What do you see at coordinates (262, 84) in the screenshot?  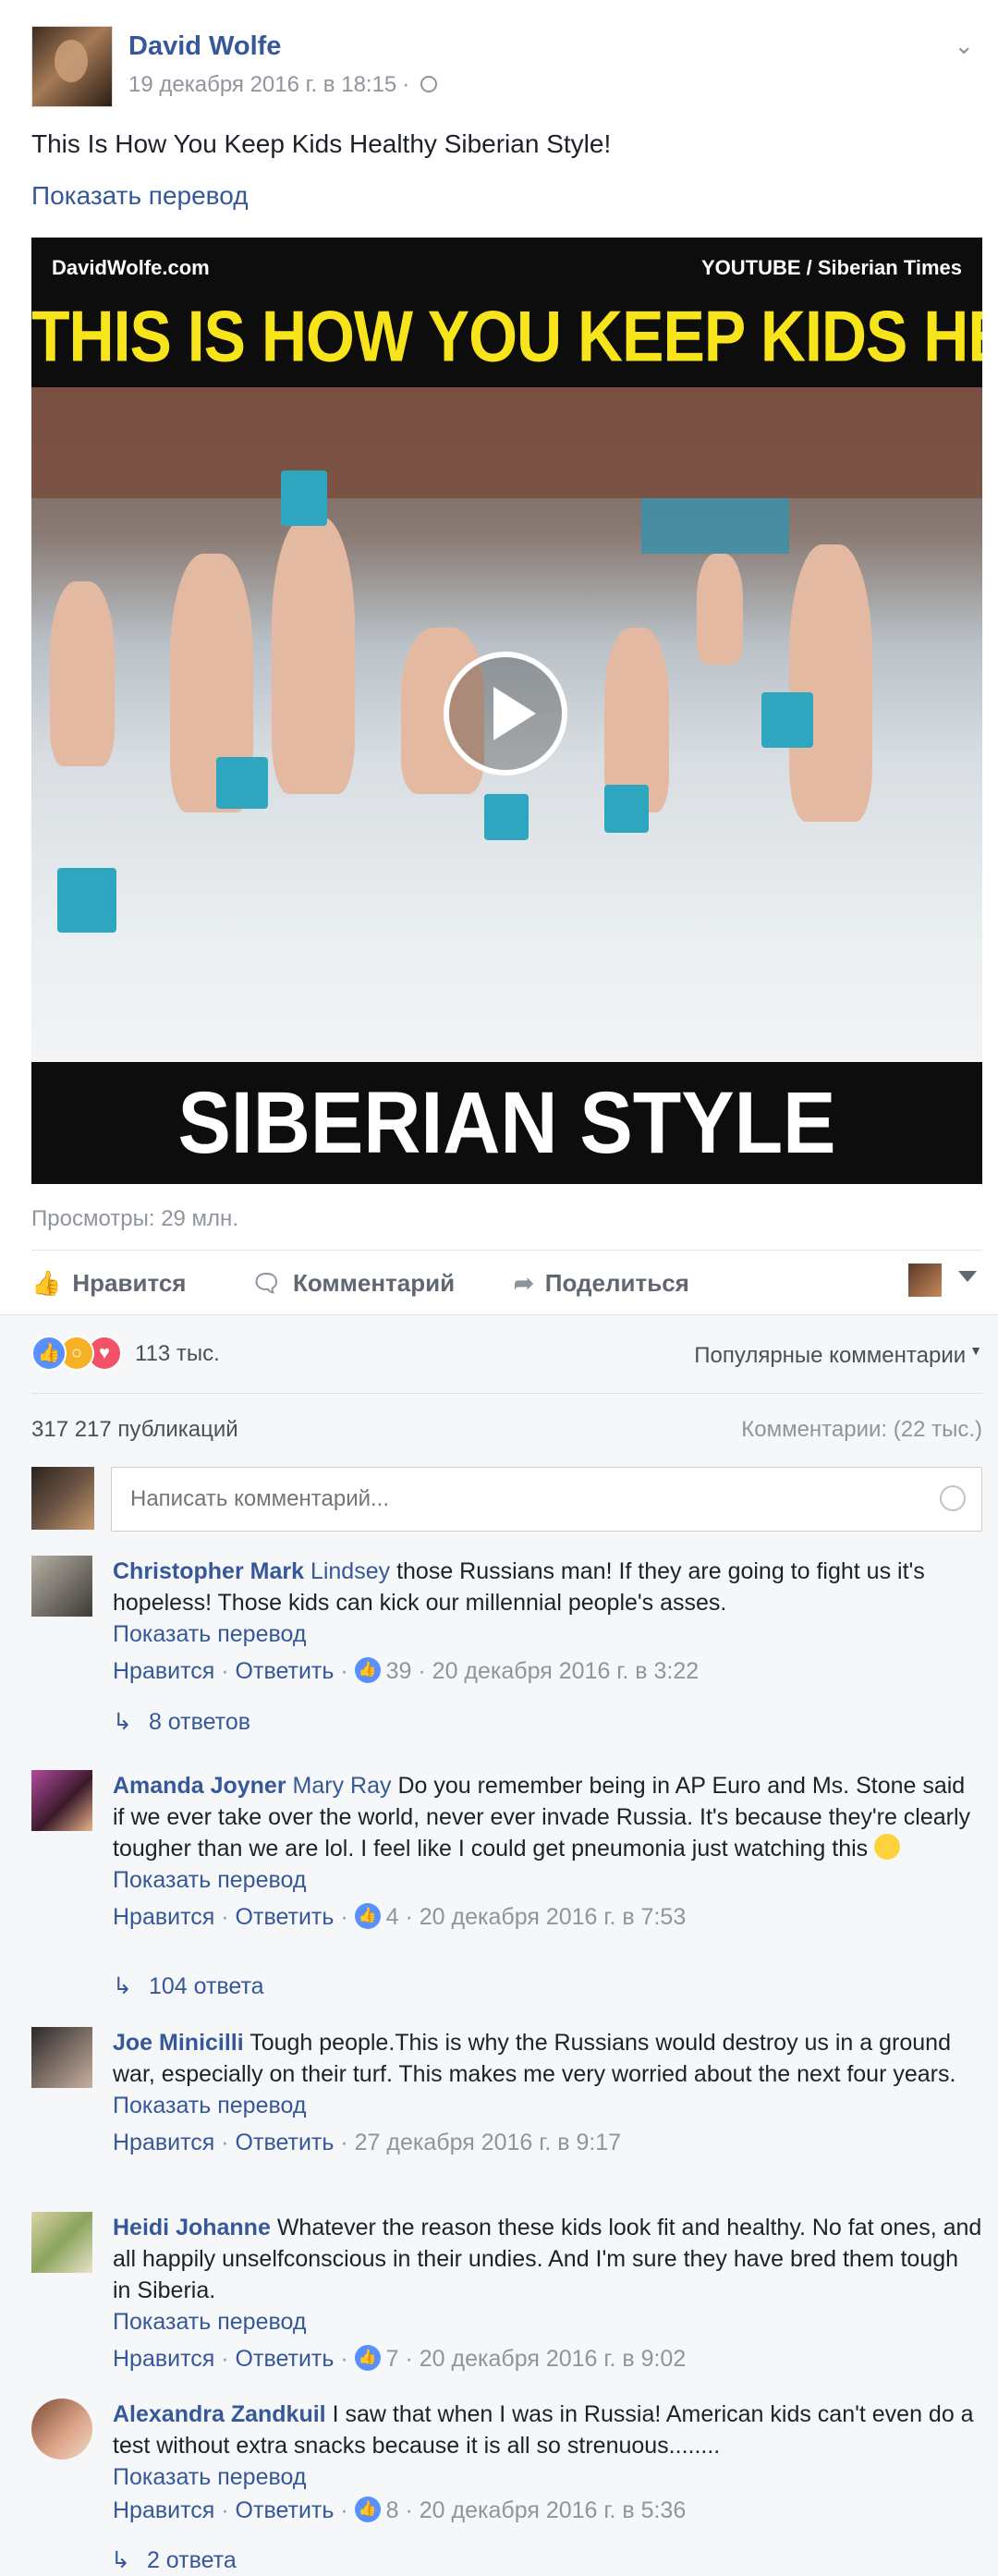 I see `post-timestamp: 19 декабря 2016 г. в 18:15` at bounding box center [262, 84].